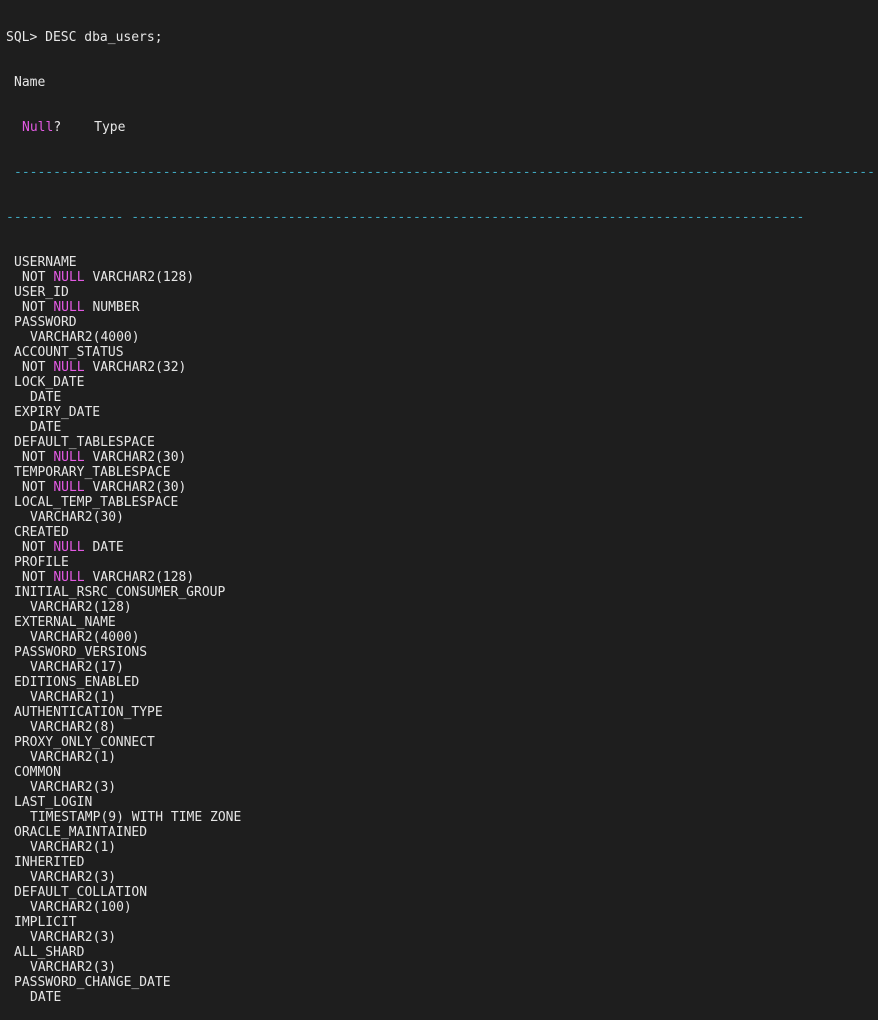 The image size is (878, 1020). I want to click on column-name: USERNAME, so click(45, 262).